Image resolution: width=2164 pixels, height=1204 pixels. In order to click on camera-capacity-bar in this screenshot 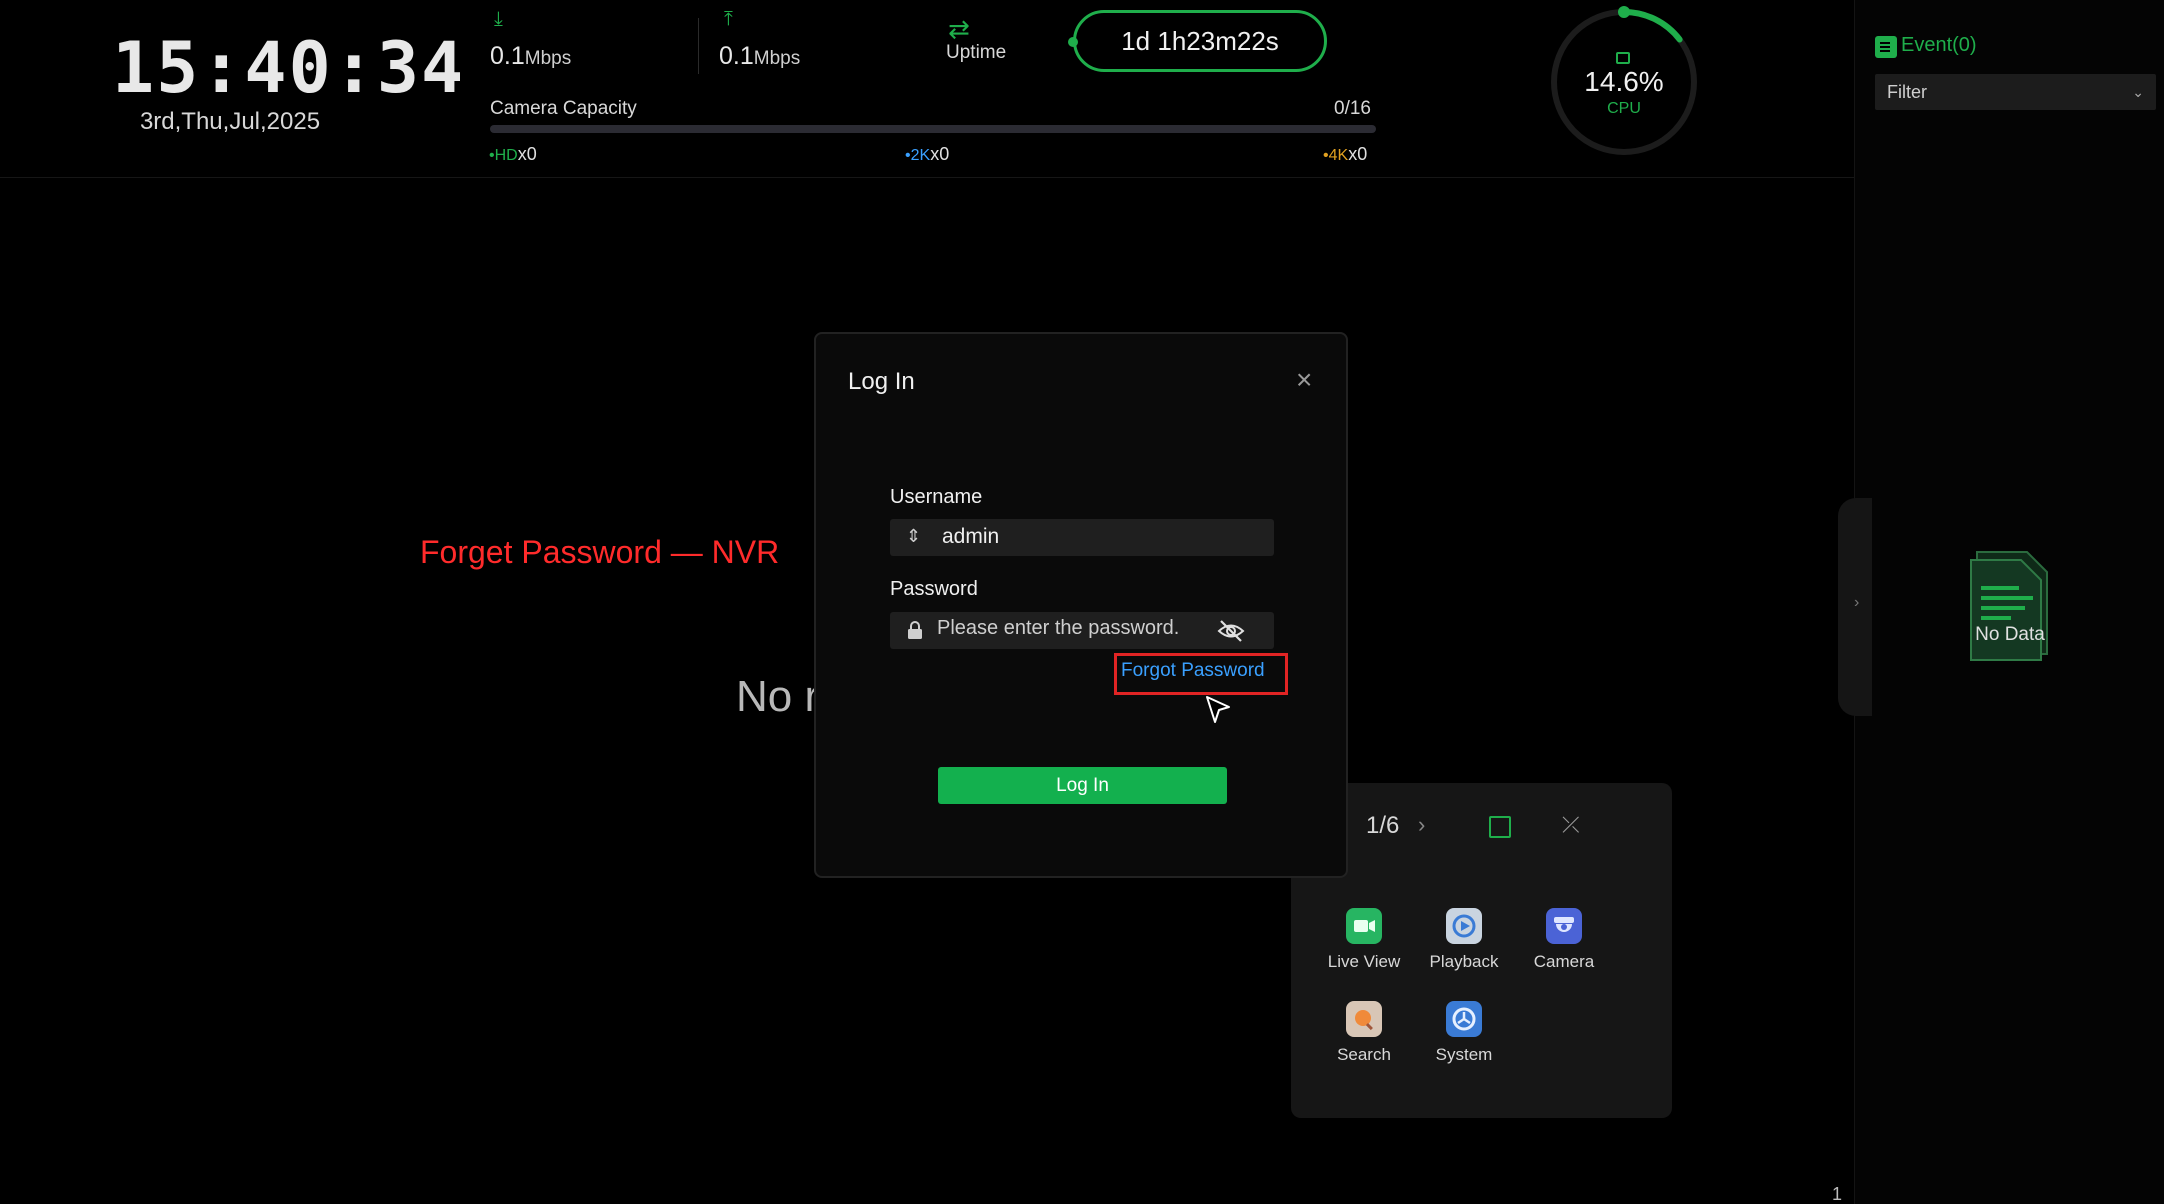, I will do `click(933, 129)`.